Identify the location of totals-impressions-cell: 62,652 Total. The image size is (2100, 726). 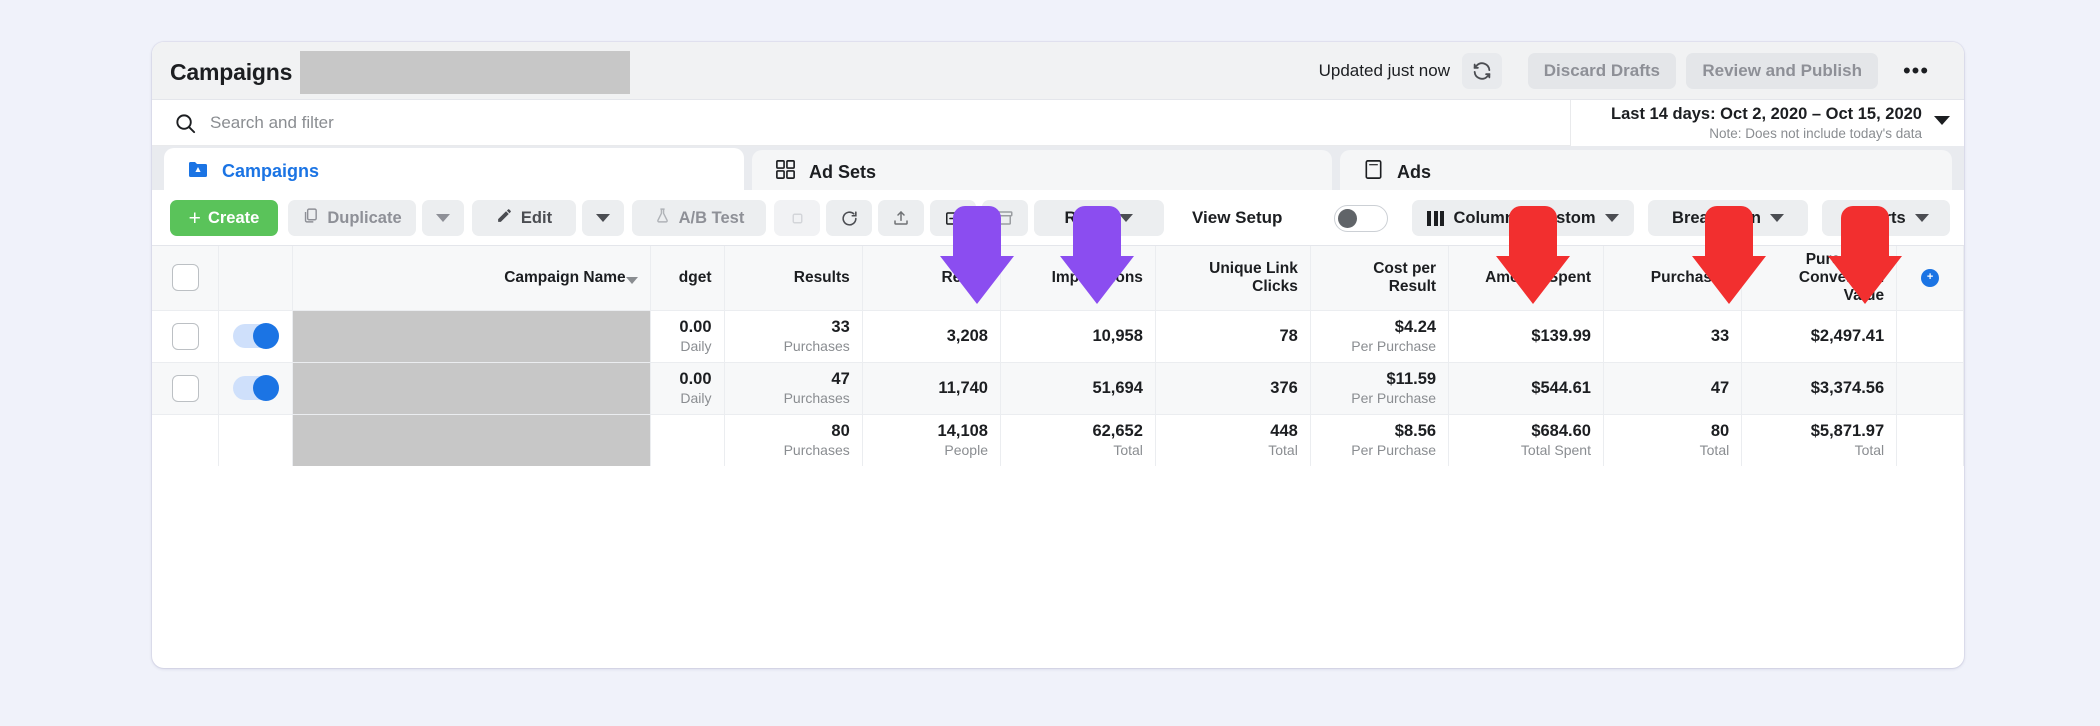
(1078, 440).